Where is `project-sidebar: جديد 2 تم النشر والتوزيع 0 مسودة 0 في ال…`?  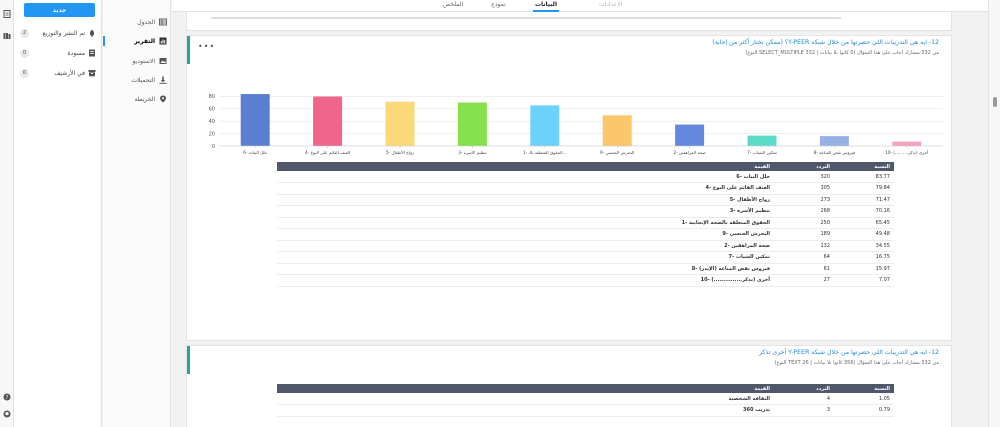 project-sidebar: جديد 2 تم النشر والتوزيع 0 مسودة 0 في ال… is located at coordinates (58, 213).